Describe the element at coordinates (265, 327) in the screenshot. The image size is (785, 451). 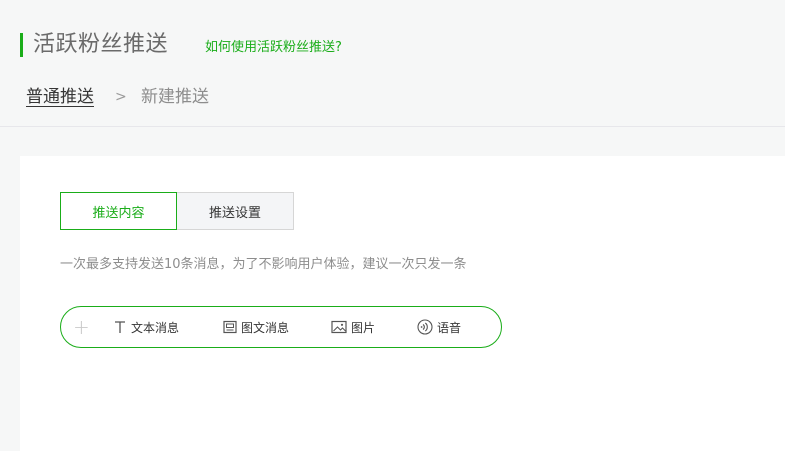
I see `article-message-label: 图文消息` at that location.